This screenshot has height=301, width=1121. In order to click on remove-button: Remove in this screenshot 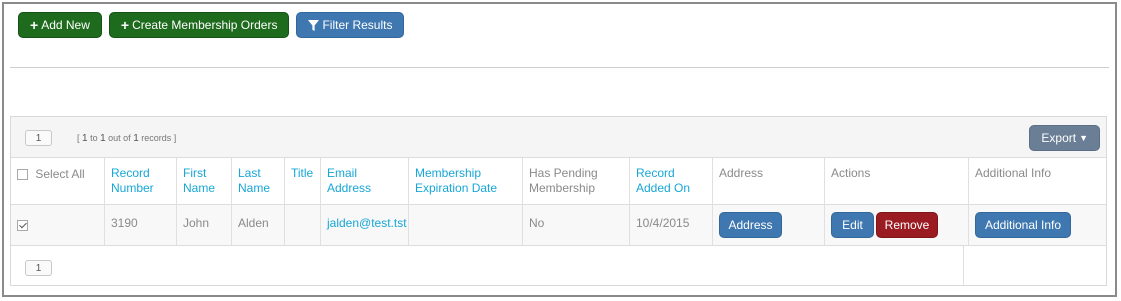, I will do `click(907, 225)`.